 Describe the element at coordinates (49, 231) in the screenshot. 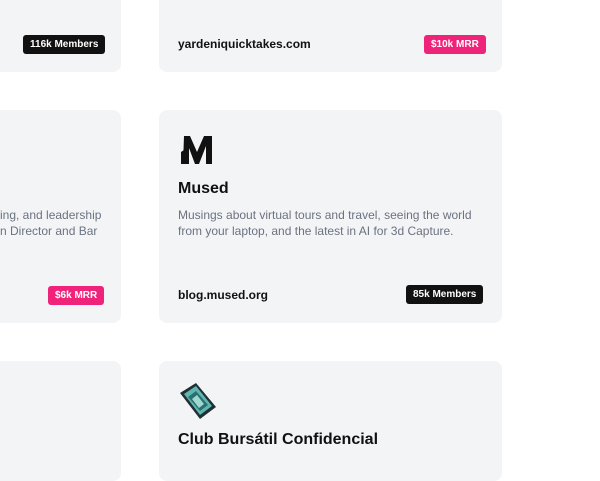

I see `card-description-line: n Director and Bar` at that location.